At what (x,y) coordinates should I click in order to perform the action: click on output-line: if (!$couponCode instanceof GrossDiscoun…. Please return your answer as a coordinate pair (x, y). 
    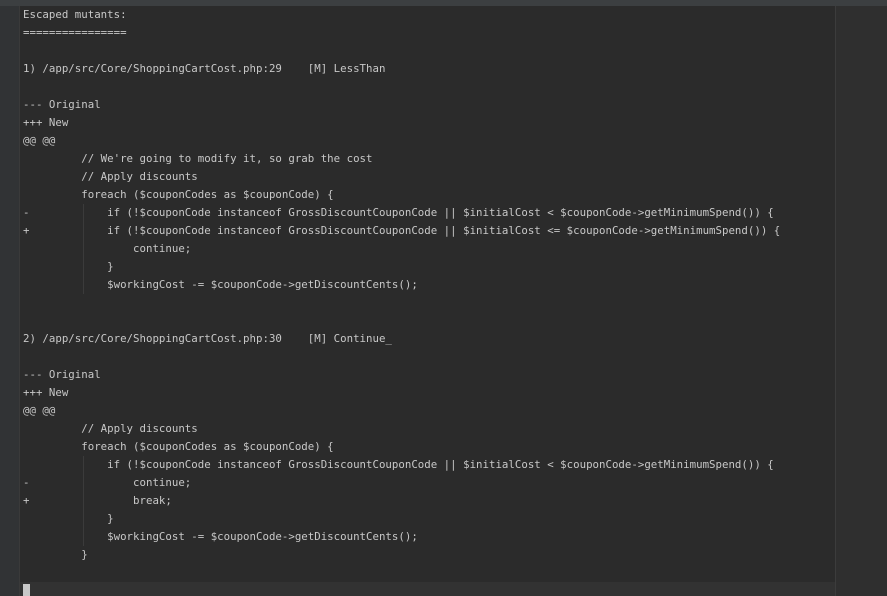
    Looking at the image, I should click on (398, 464).